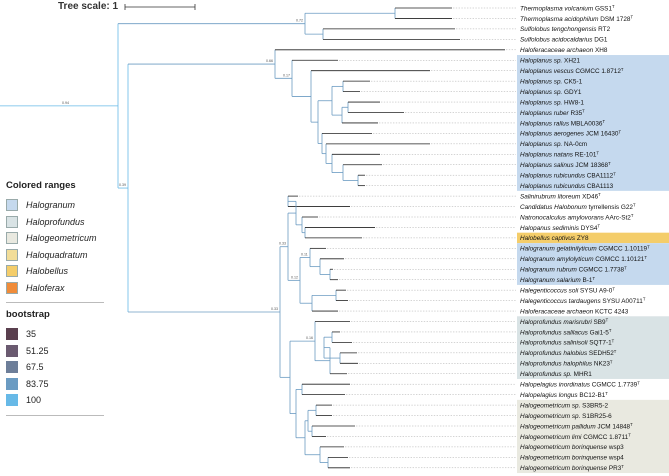  Describe the element at coordinates (586, 123) in the screenshot. I see `leaf-name-strain: MBLA0036` at that location.